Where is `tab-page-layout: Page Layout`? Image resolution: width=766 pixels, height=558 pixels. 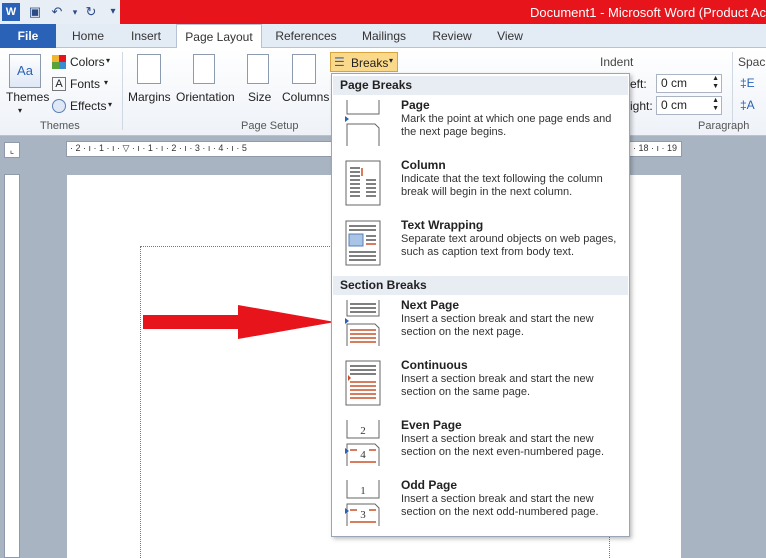 tab-page-layout: Page Layout is located at coordinates (219, 36).